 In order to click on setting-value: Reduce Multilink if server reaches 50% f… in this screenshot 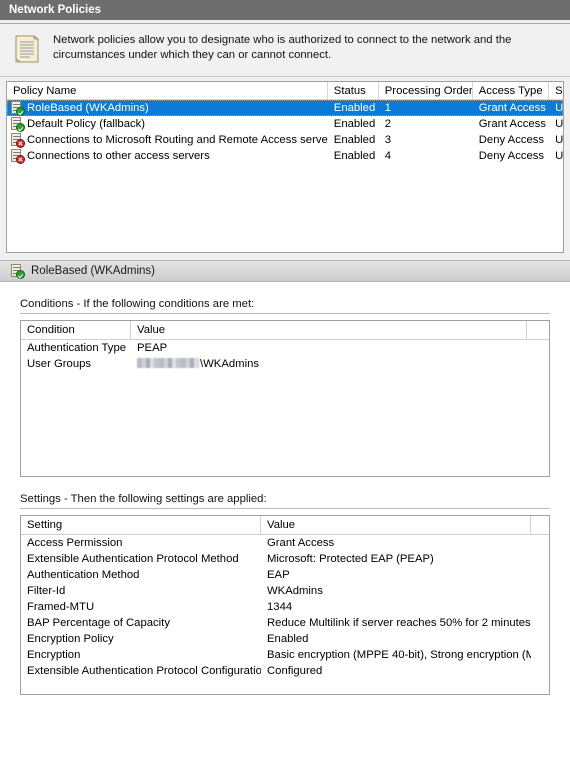, I will do `click(399, 623)`.